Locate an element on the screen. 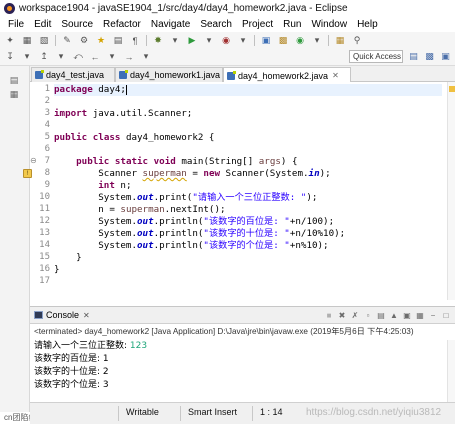  open-console-icon: ▦ is located at coordinates (420, 315).